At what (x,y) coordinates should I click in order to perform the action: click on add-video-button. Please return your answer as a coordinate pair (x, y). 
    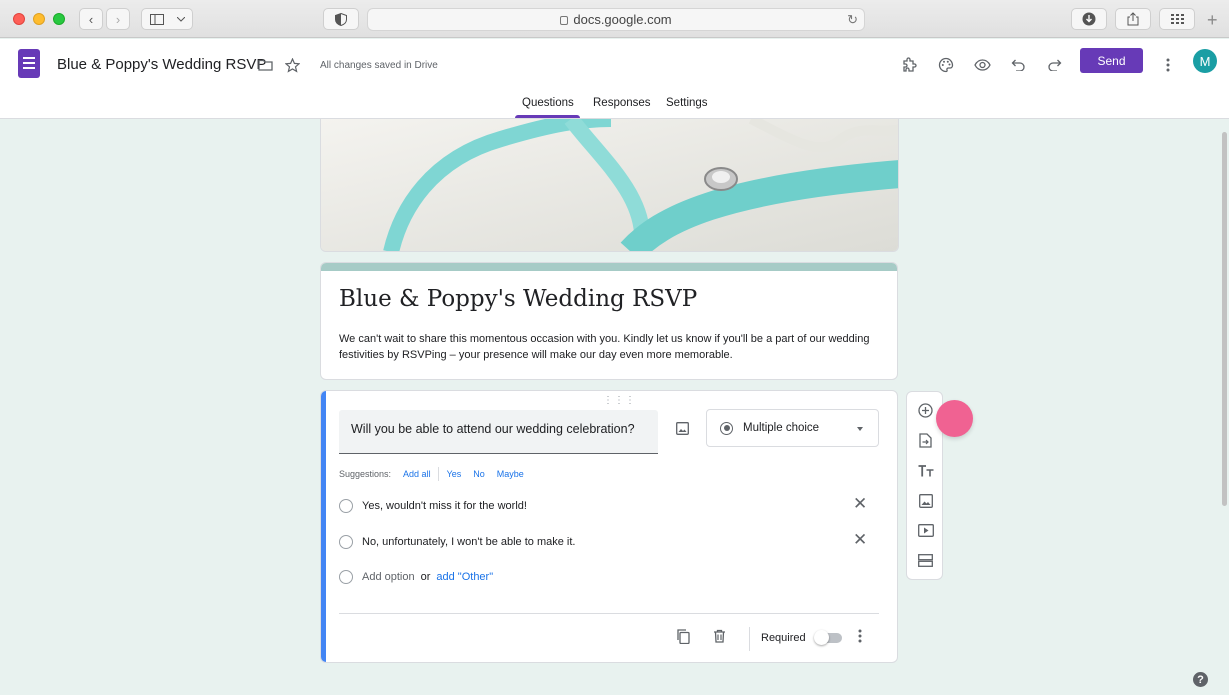
    Looking at the image, I should click on (925, 530).